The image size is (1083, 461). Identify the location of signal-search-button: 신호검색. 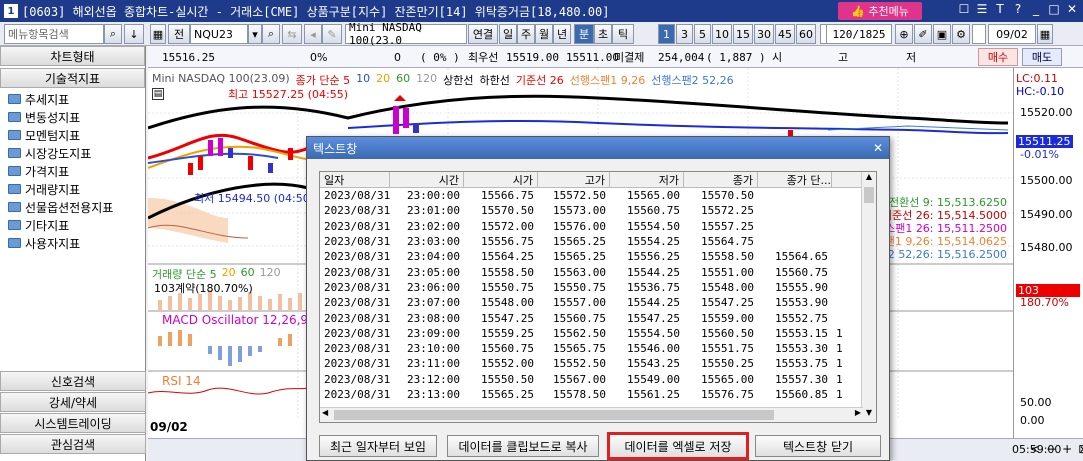
(73, 381).